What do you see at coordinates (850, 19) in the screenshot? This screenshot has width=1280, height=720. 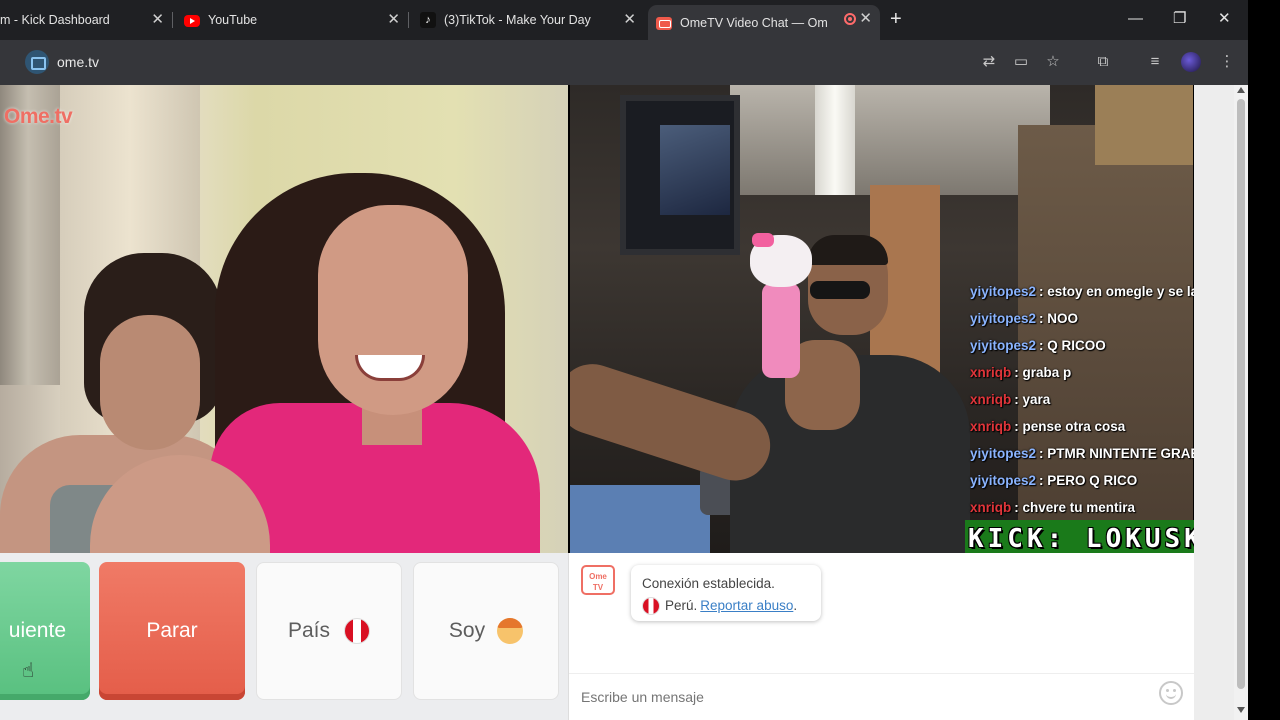 I see `recording-icon` at bounding box center [850, 19].